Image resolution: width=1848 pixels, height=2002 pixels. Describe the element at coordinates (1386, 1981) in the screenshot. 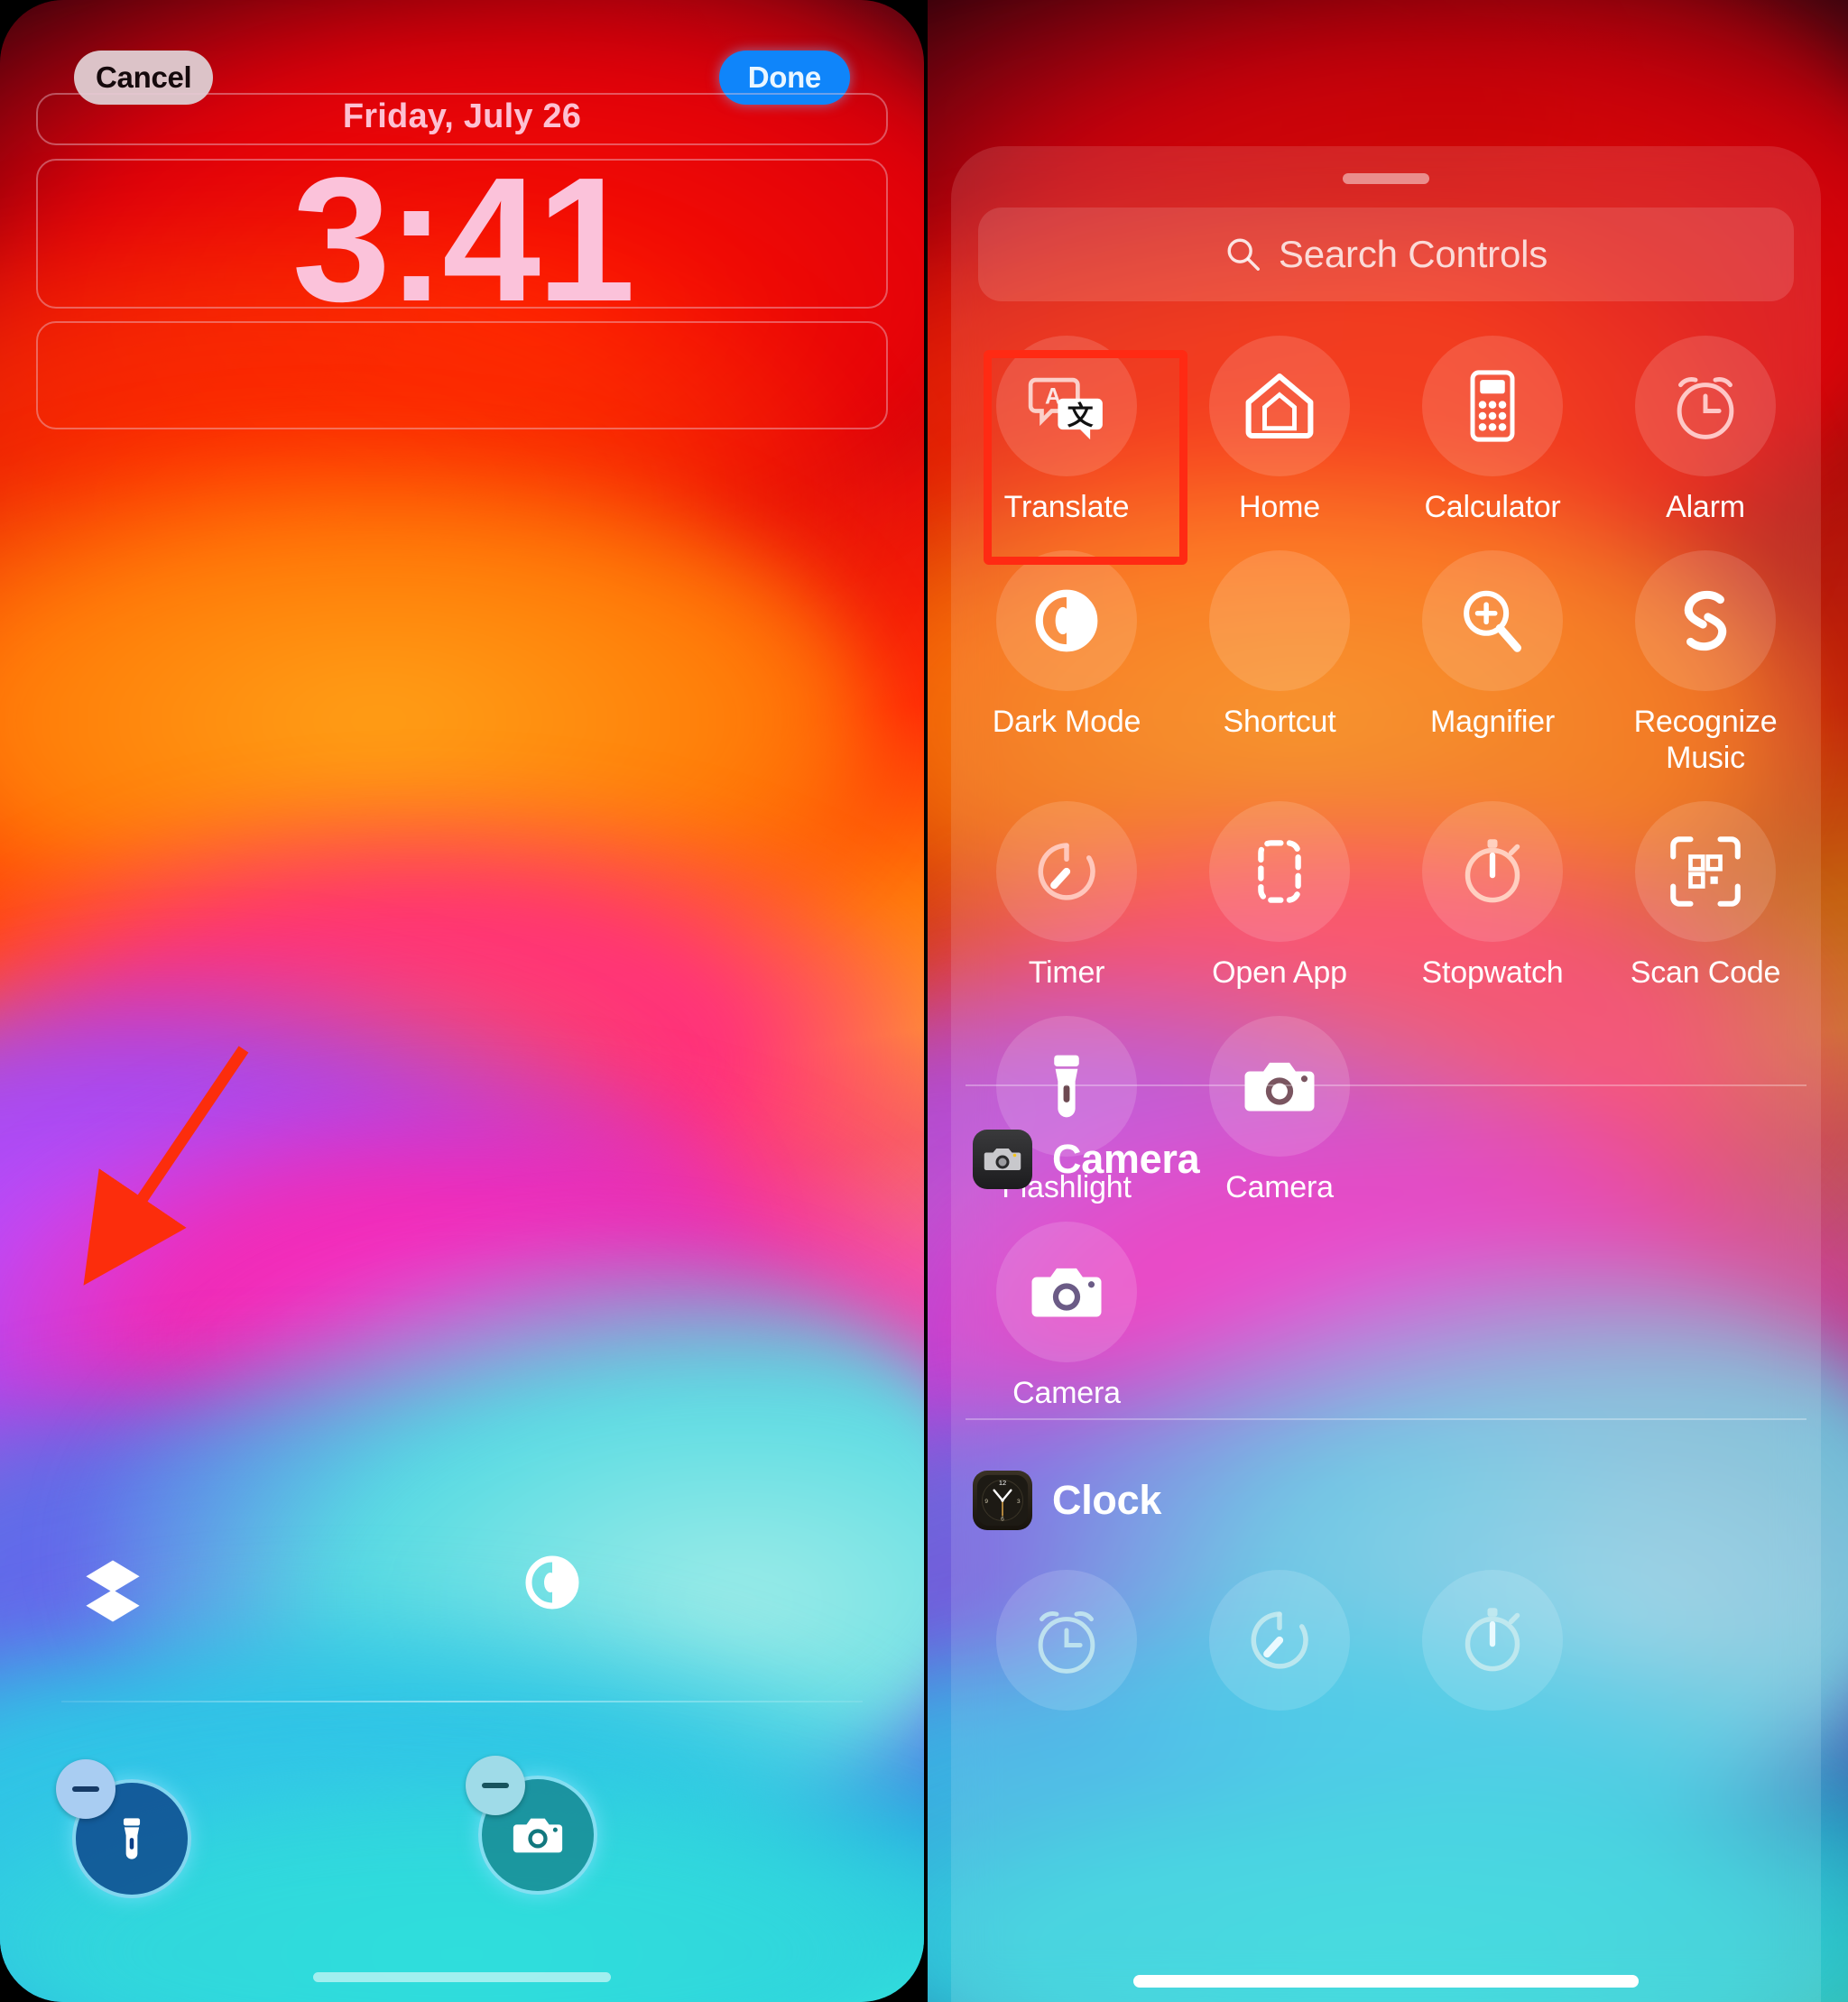

I see `home-indicator-right` at that location.